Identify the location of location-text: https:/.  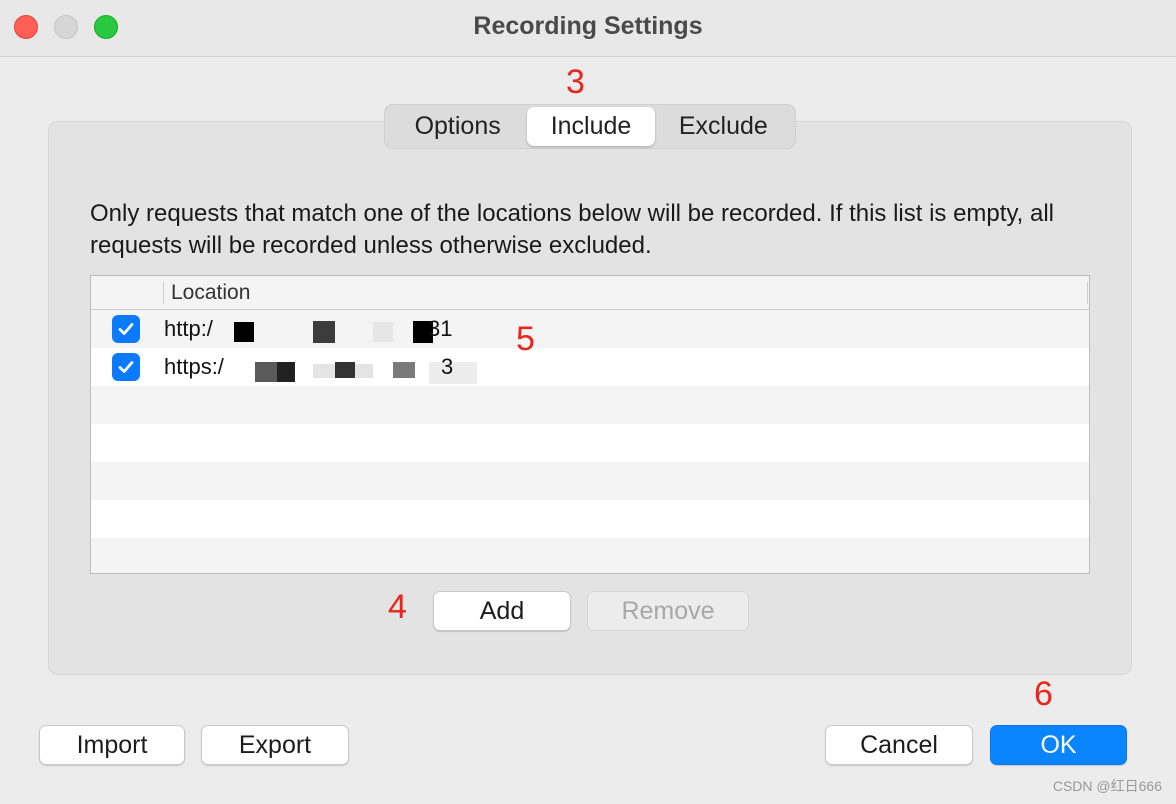
(194, 366).